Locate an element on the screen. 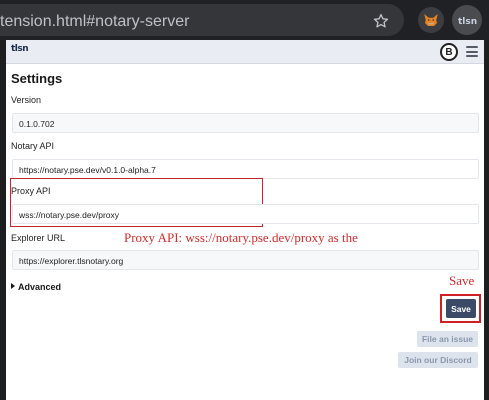  bookmark-star-icon is located at coordinates (381, 21).